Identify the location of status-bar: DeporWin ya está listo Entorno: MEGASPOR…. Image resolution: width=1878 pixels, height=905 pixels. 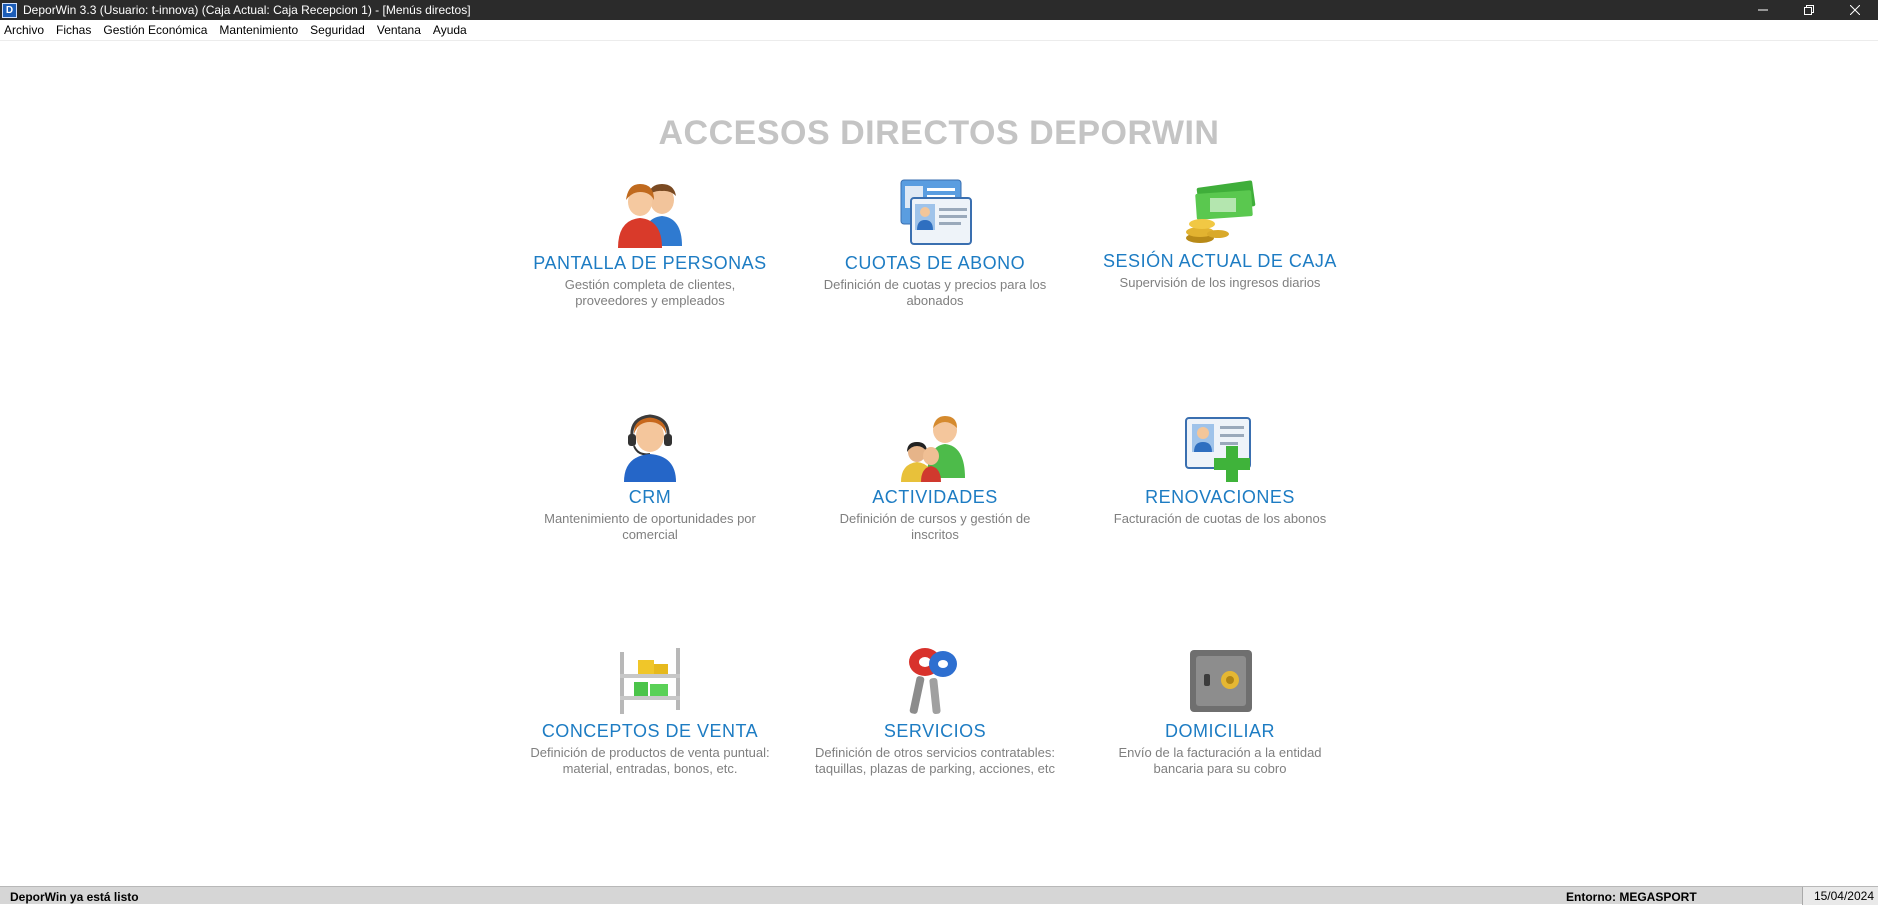
(939, 895).